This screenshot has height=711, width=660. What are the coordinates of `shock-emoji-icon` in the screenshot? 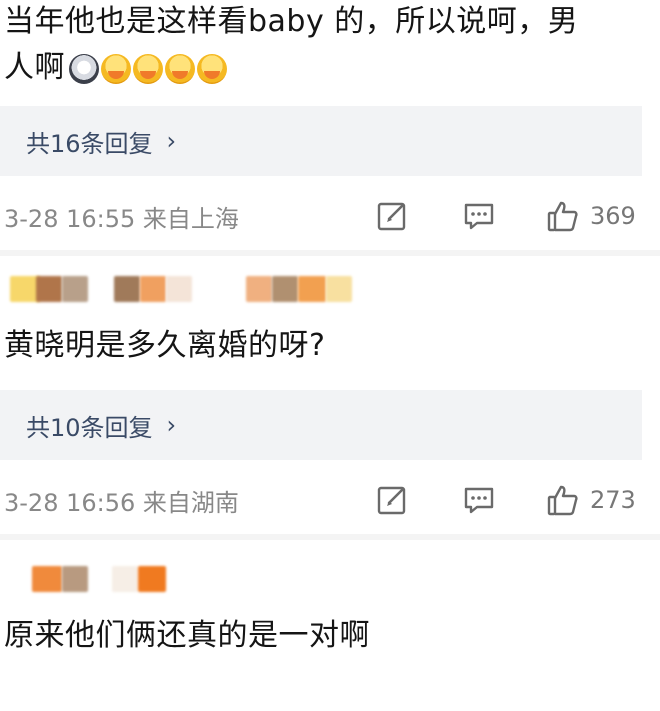 It's located at (84, 68).